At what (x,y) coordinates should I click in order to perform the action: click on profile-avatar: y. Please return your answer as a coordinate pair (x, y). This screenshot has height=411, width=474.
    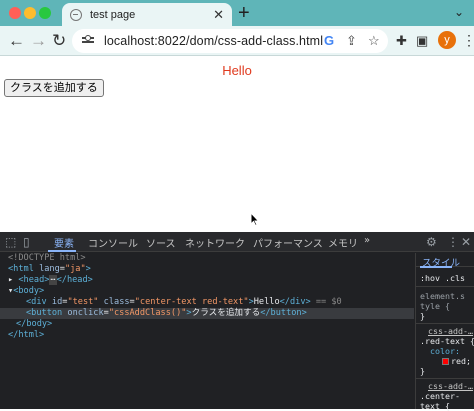
    Looking at the image, I should click on (447, 40).